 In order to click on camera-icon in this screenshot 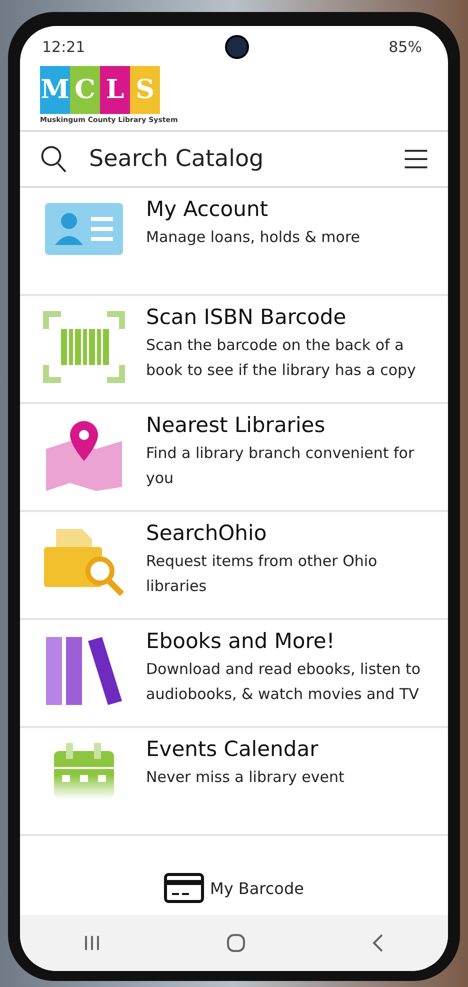, I will do `click(236, 47)`.